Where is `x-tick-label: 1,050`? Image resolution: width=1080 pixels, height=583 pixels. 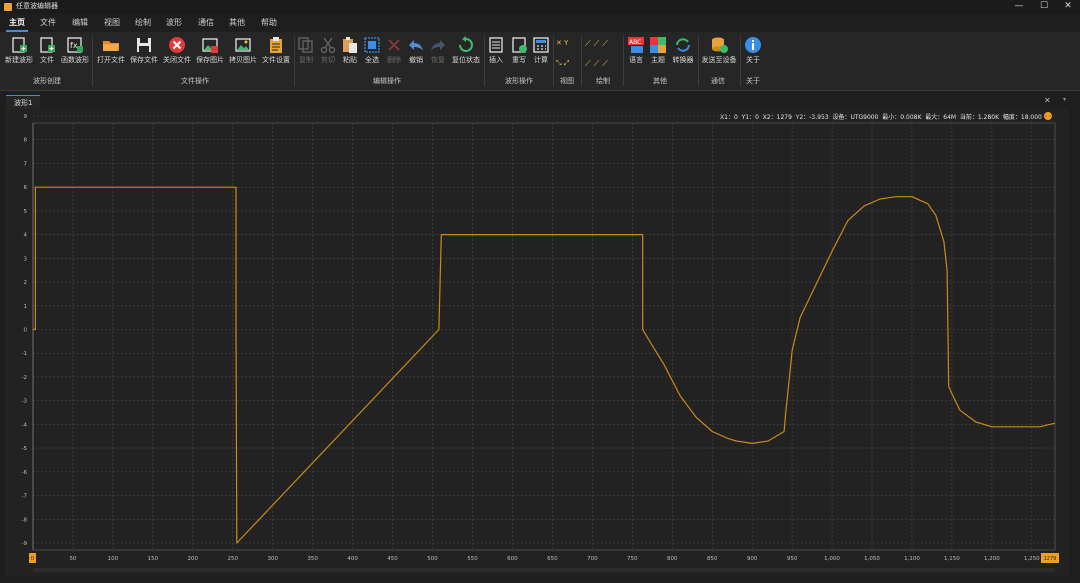 x-tick-label: 1,050 is located at coordinates (872, 559).